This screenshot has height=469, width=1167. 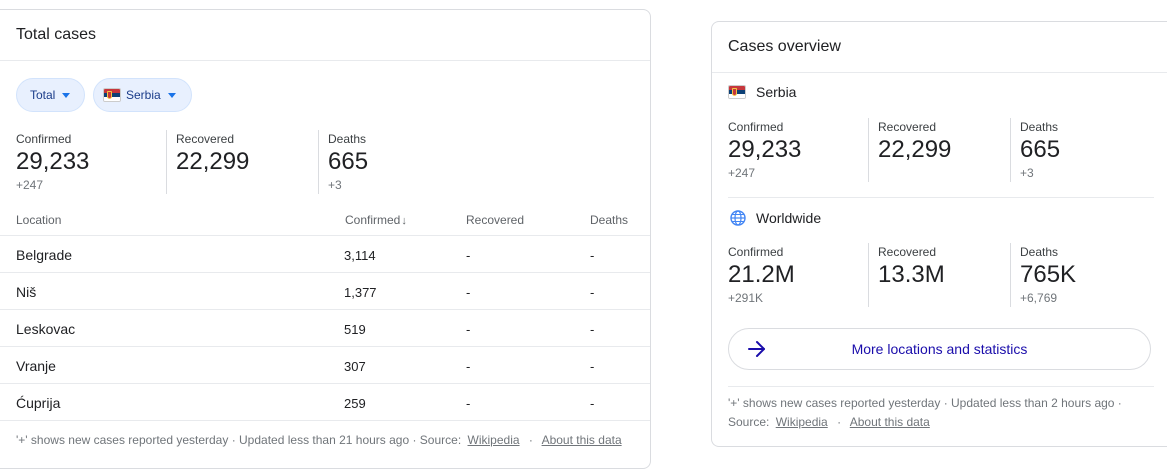 I want to click on cell-location: Ćuprija, so click(x=38, y=403).